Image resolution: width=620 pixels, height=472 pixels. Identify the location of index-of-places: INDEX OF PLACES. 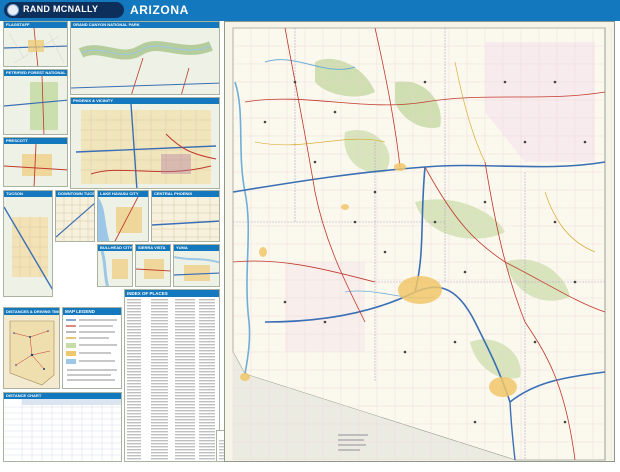
(172, 375).